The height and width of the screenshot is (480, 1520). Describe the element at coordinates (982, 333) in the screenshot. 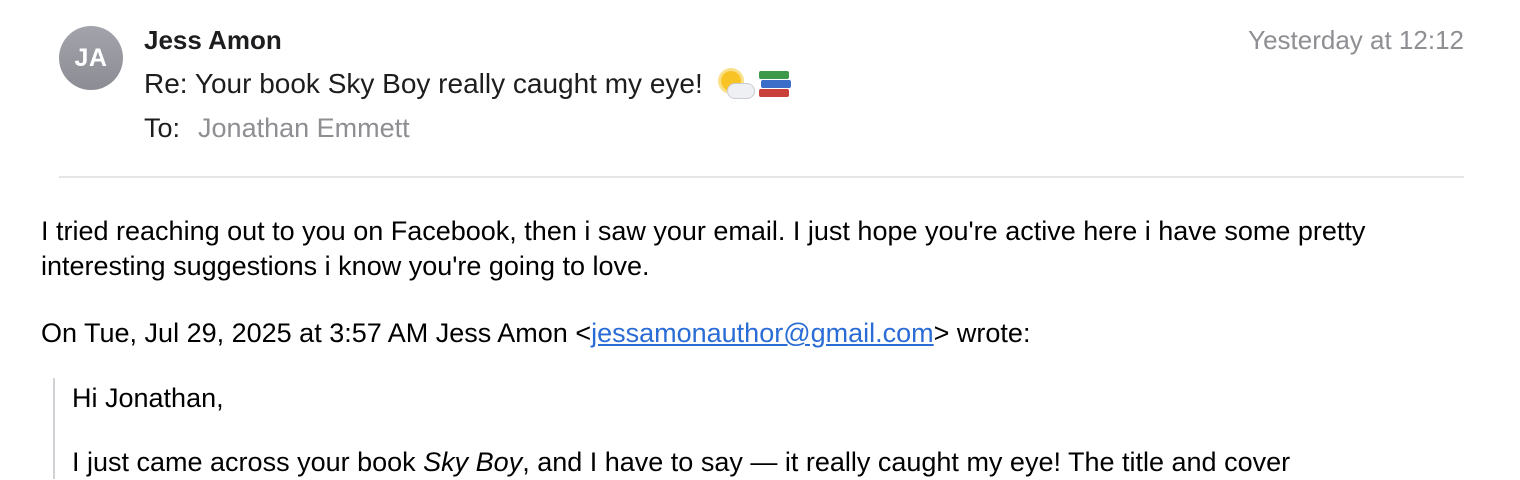

I see `quote-intro-suffix: > wrote:` at that location.